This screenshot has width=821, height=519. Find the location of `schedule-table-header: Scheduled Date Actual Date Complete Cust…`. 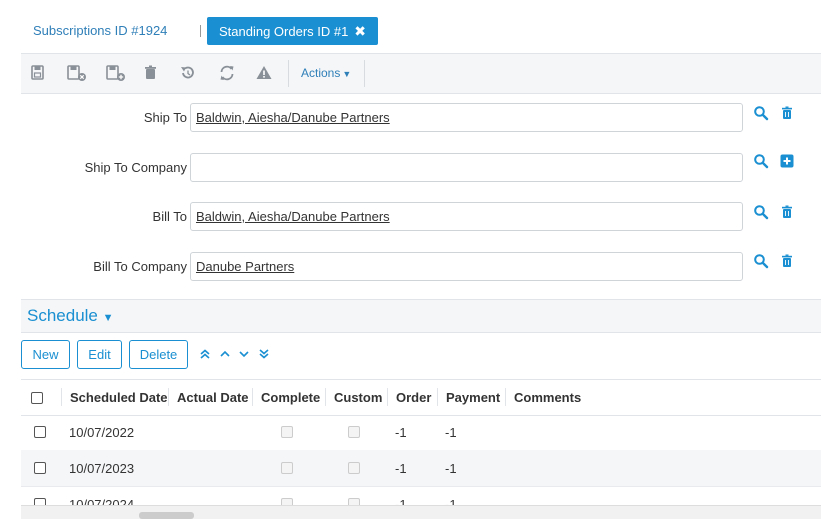

schedule-table-header: Scheduled Date Actual Date Complete Cust… is located at coordinates (421, 397).